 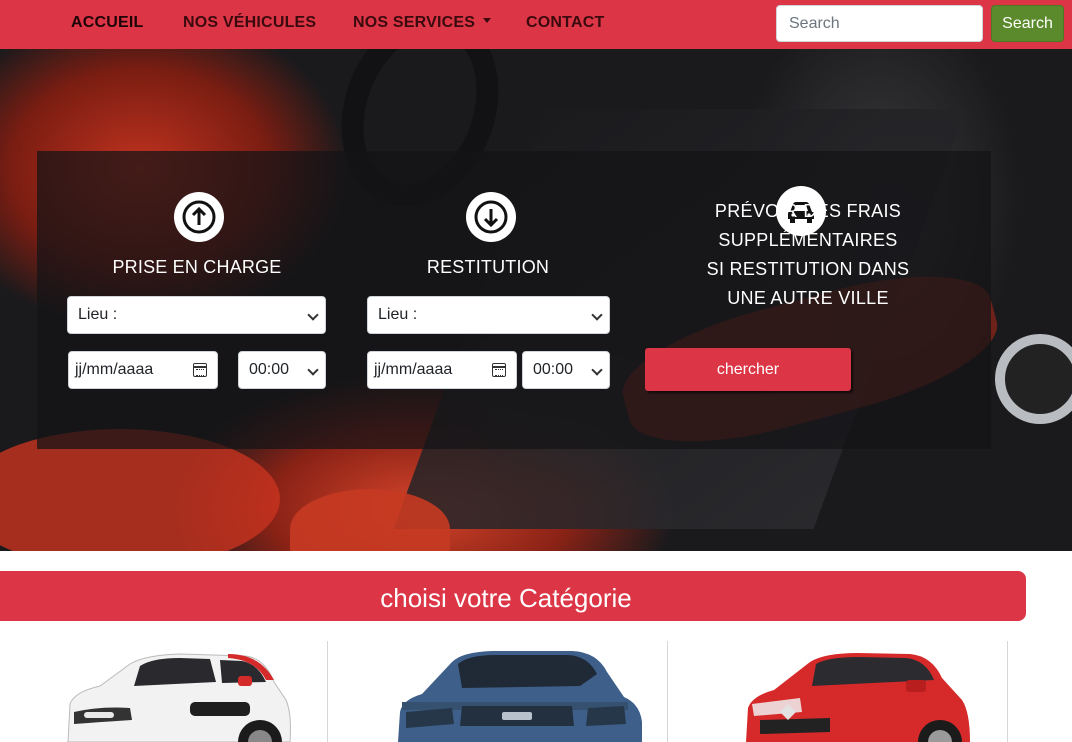 I want to click on pickup-date-value: jj/mm/aaaa, so click(x=114, y=369).